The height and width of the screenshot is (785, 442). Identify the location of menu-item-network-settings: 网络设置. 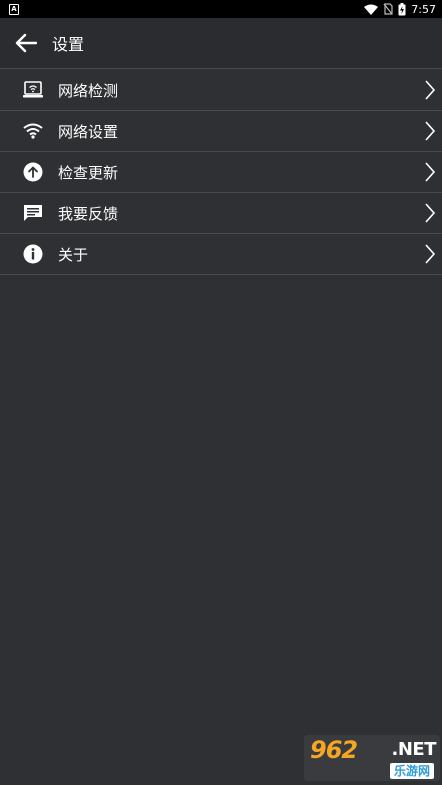
(221, 131).